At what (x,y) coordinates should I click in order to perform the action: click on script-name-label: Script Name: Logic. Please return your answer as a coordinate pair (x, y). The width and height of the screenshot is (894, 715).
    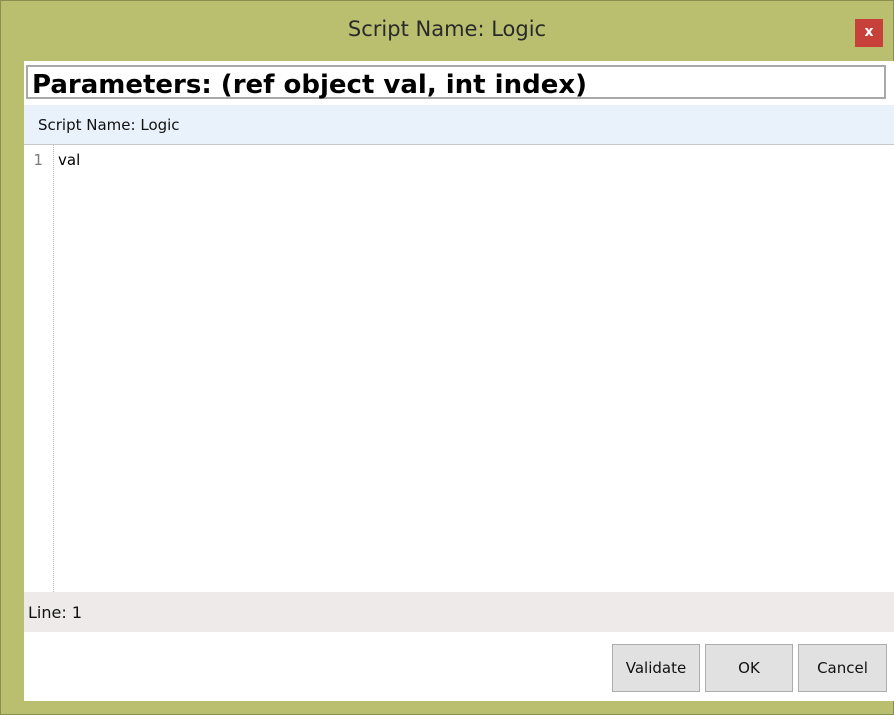
    Looking at the image, I should click on (109, 125).